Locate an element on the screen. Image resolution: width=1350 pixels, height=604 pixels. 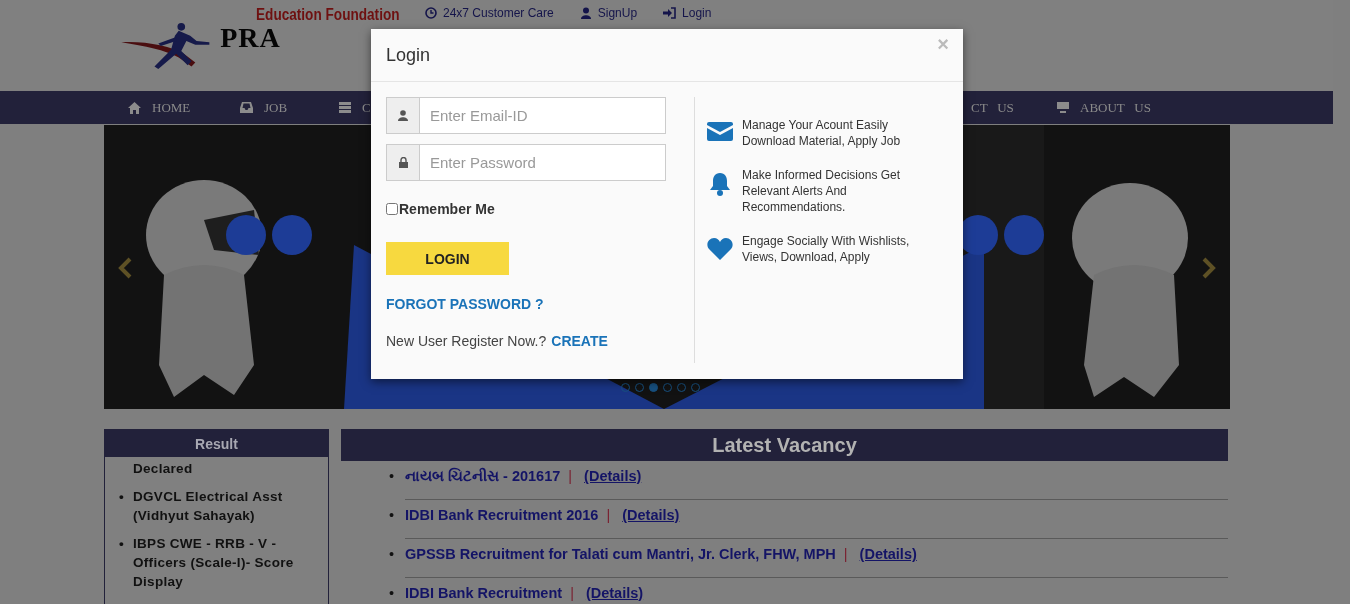
register-text: New User Register Now.? is located at coordinates (466, 341).